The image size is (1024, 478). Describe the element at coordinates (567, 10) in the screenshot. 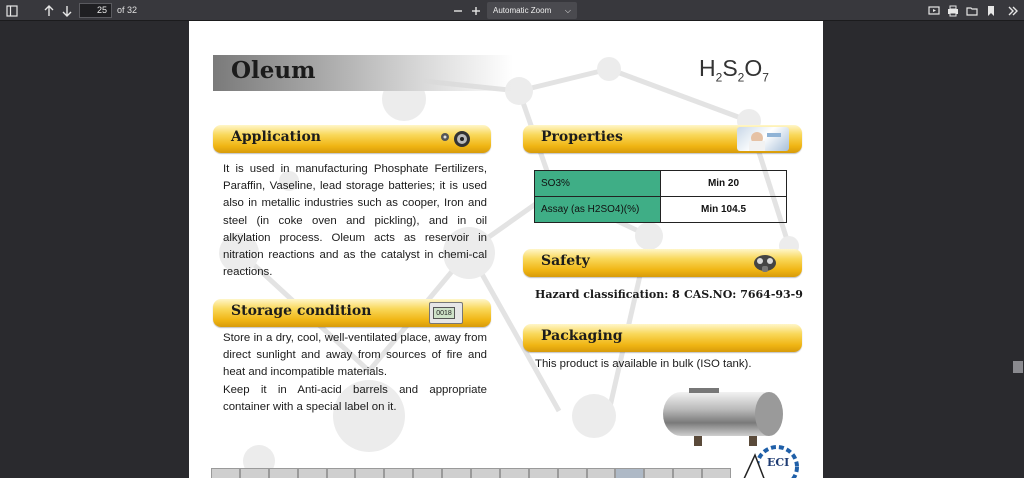

I see `chevron-down-icon: ⌵` at that location.